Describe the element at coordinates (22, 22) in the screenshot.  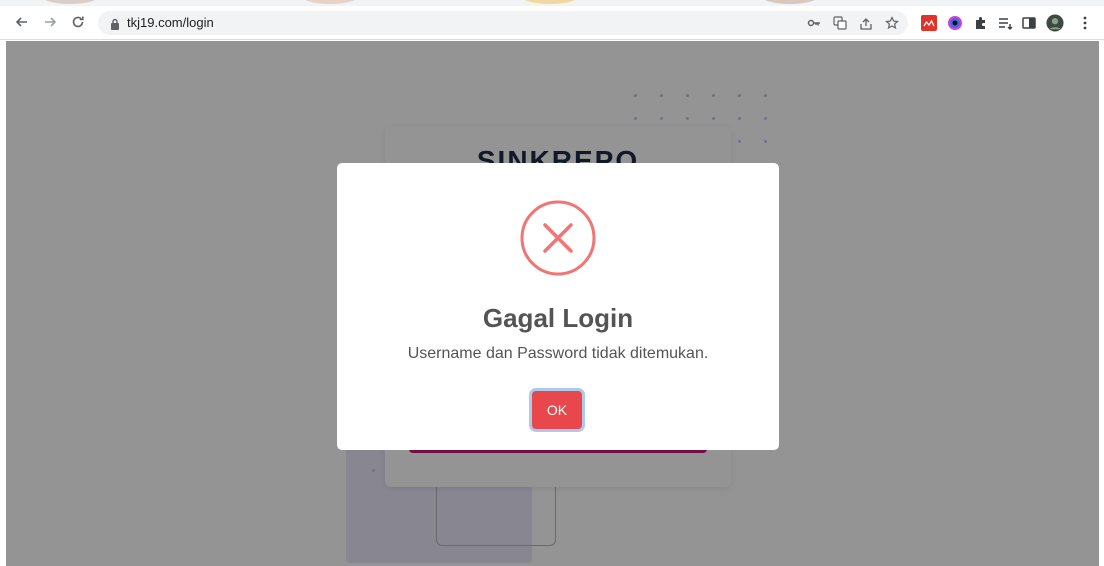
I see `back-icon` at that location.